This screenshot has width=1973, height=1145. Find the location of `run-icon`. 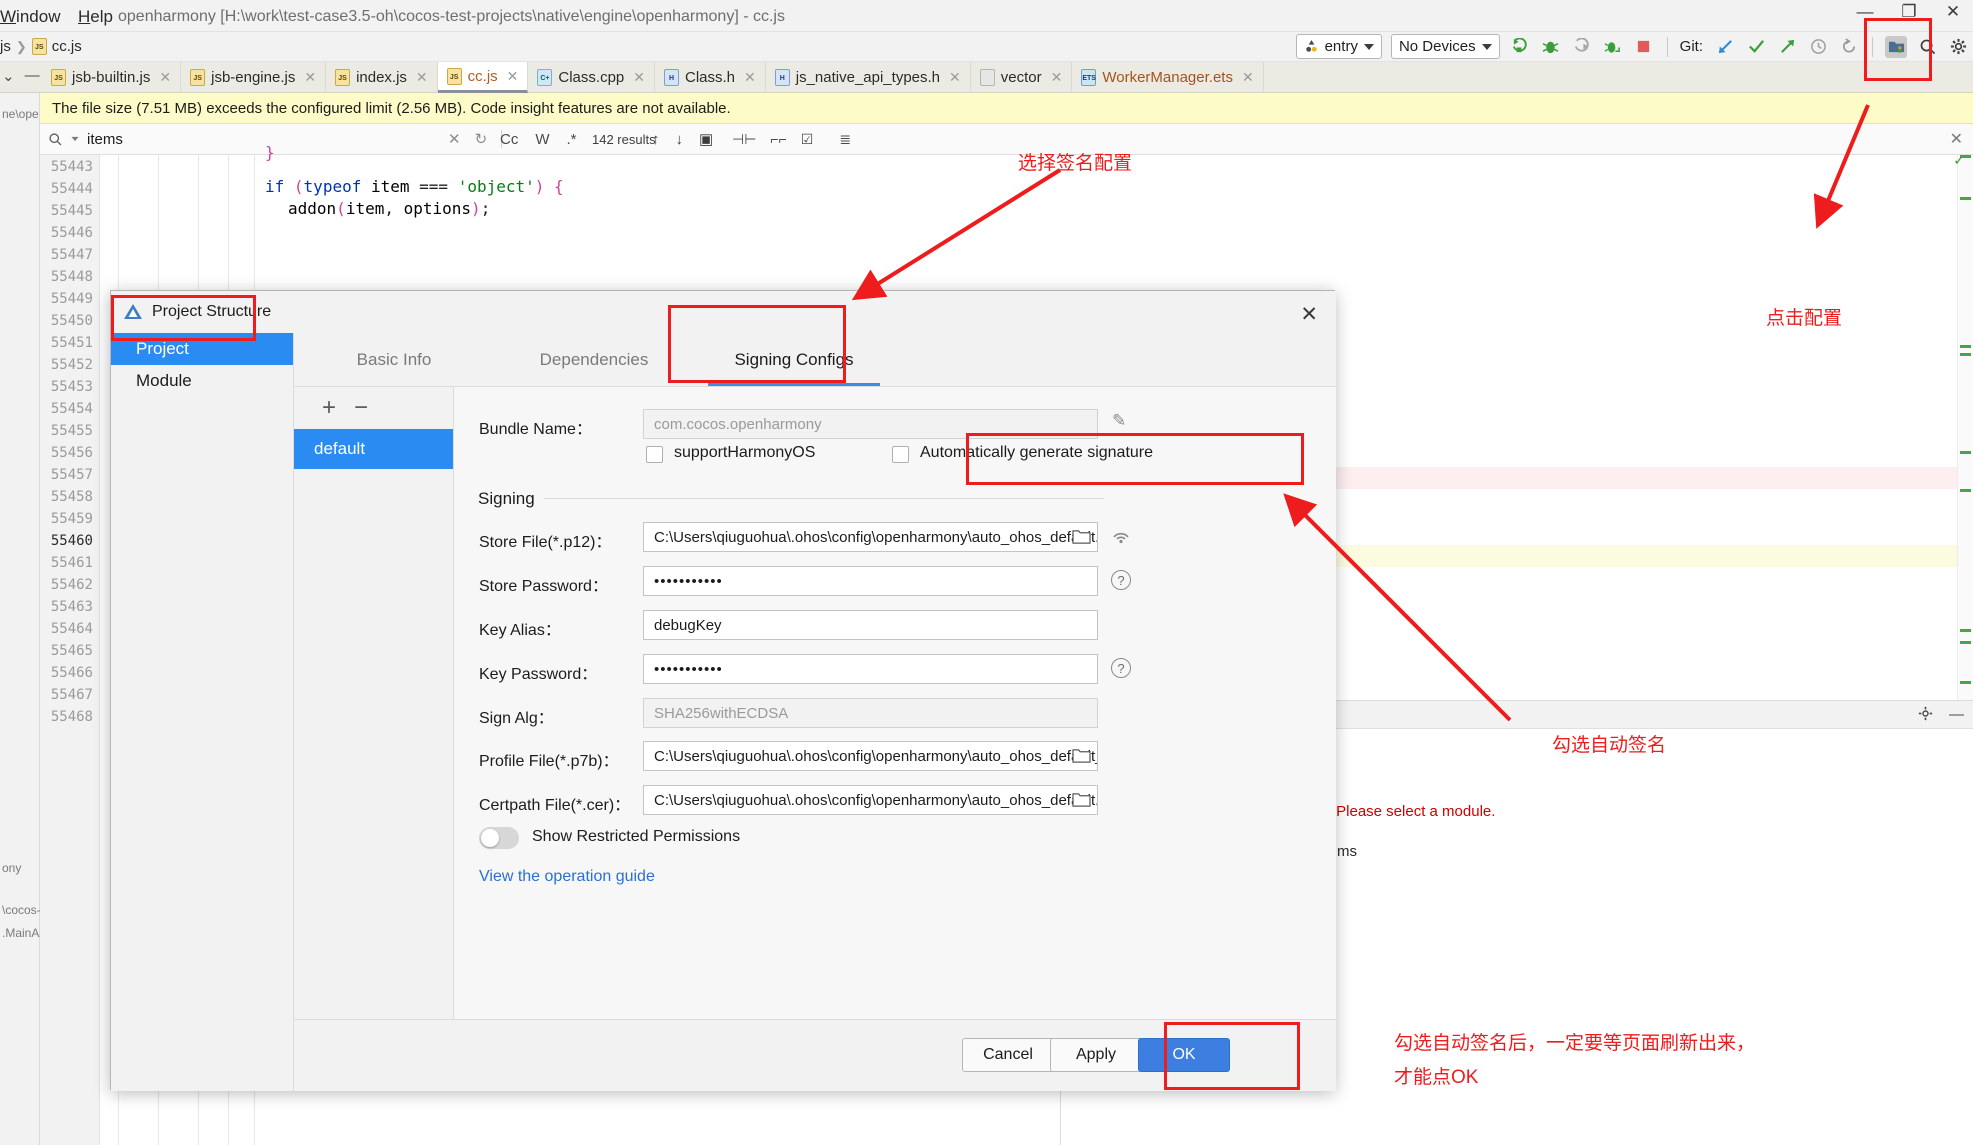

run-icon is located at coordinates (1520, 47).